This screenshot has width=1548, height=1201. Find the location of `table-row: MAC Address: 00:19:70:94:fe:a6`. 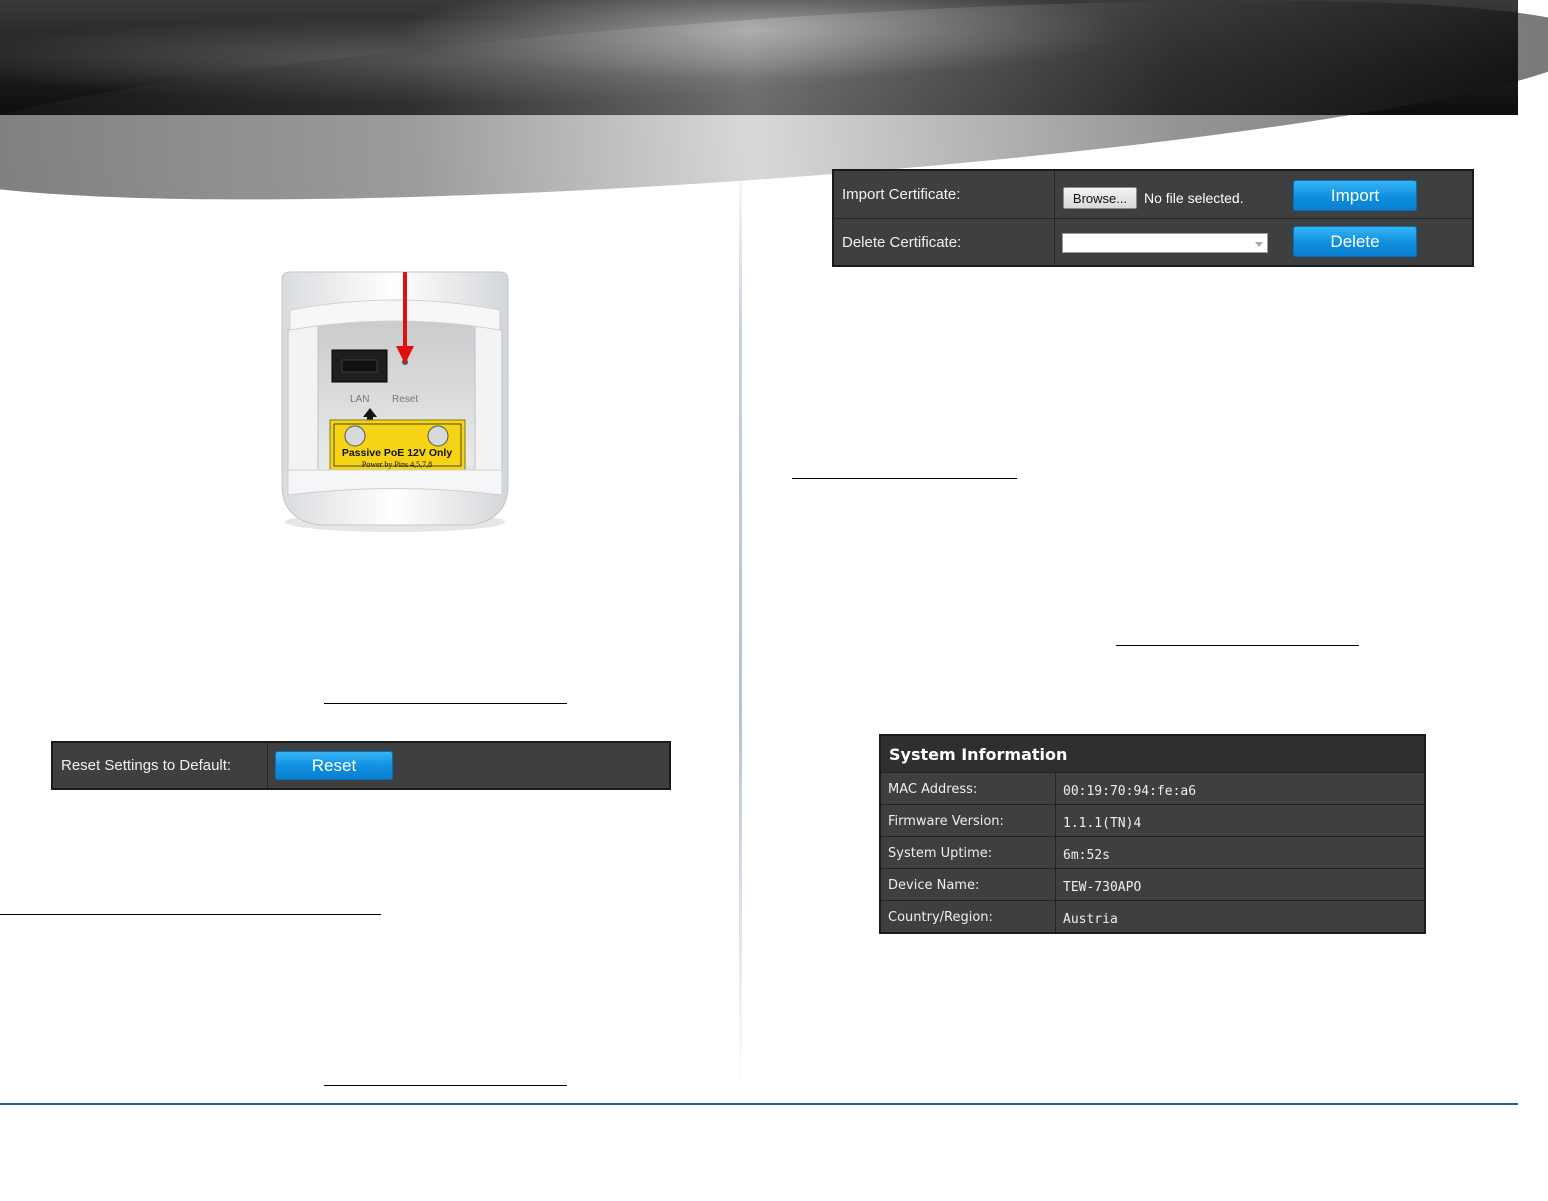

table-row: MAC Address: 00:19:70:94:fe:a6 is located at coordinates (1152, 788).